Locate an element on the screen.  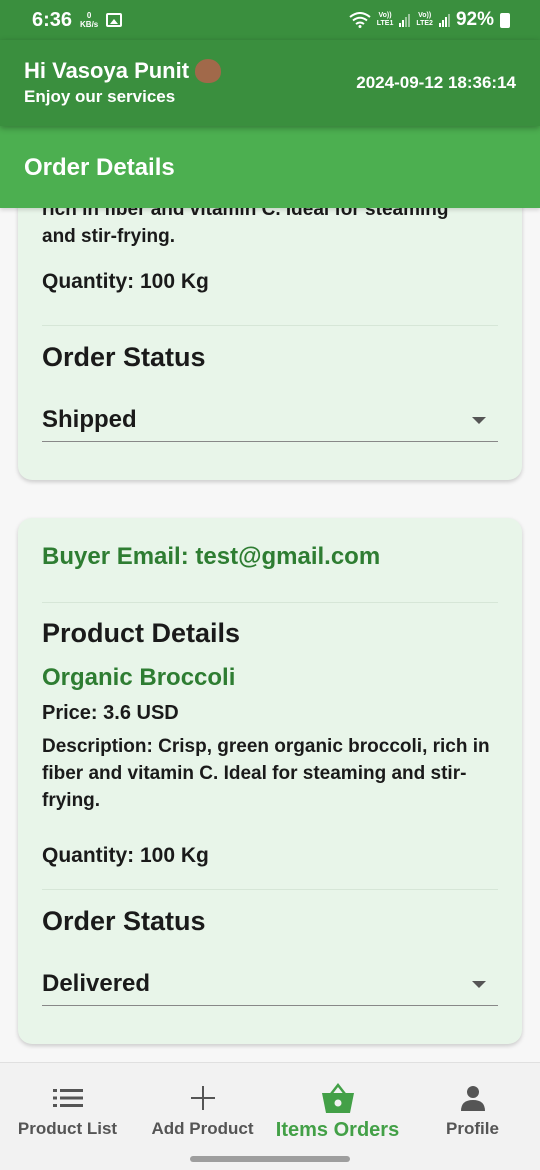
nav-label: Product List is located at coordinates (67, 1128).